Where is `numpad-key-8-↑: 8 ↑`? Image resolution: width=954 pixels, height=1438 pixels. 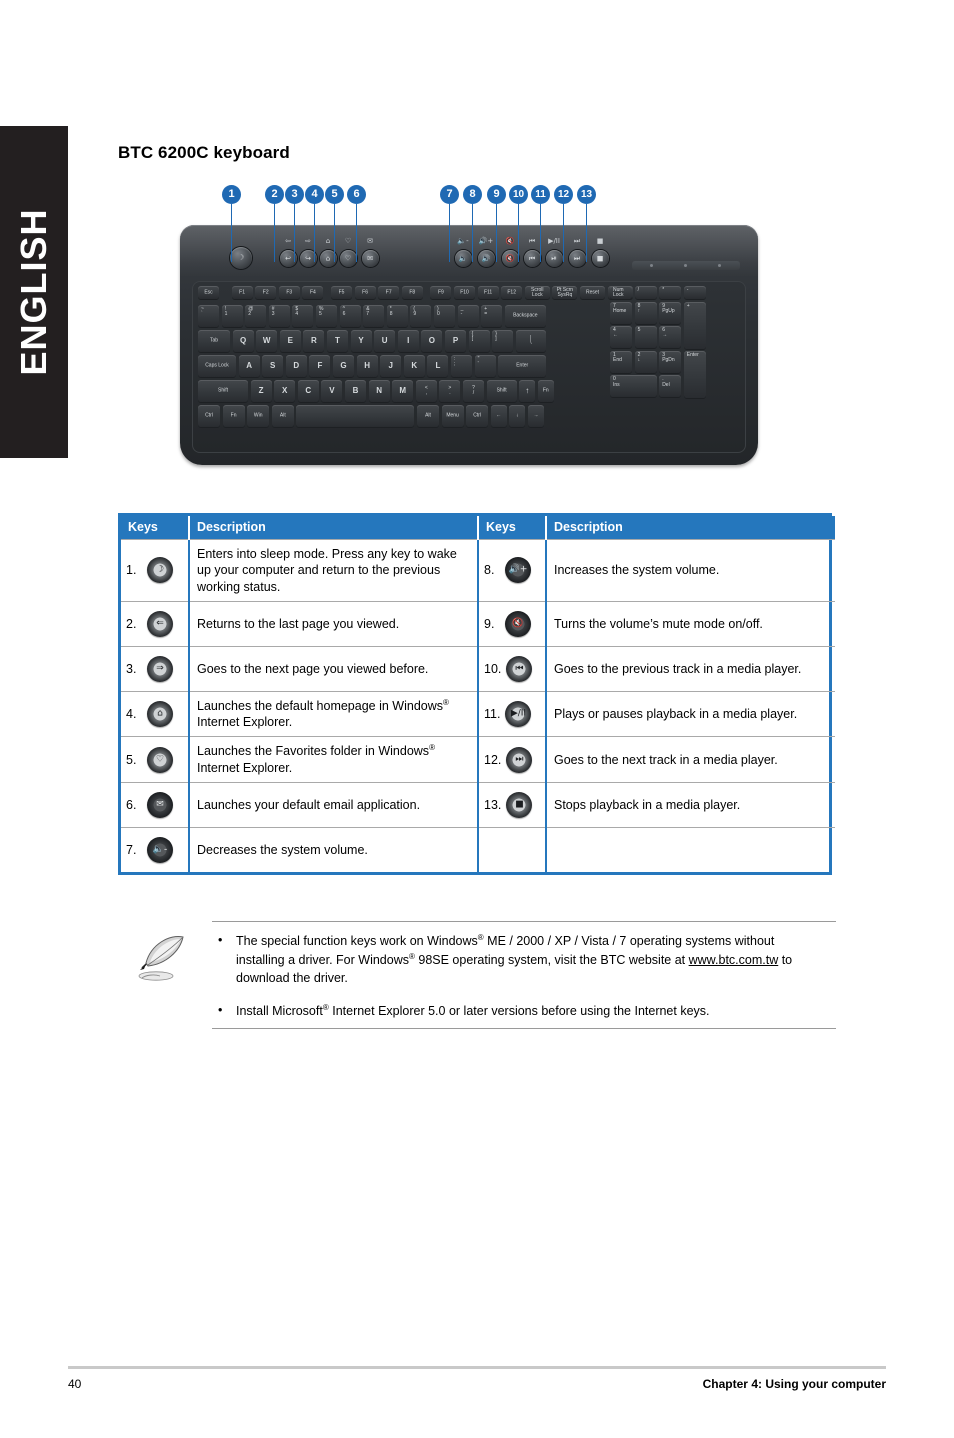 numpad-key-8-↑: 8 ↑ is located at coordinates (645, 312).